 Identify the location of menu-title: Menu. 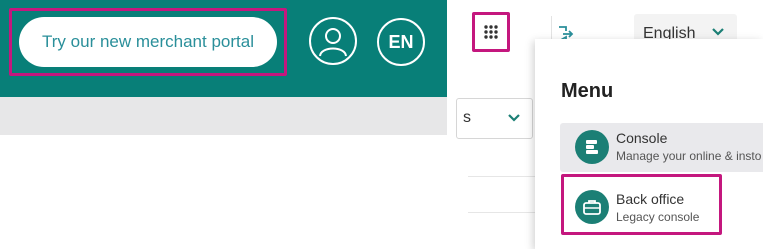
(587, 91).